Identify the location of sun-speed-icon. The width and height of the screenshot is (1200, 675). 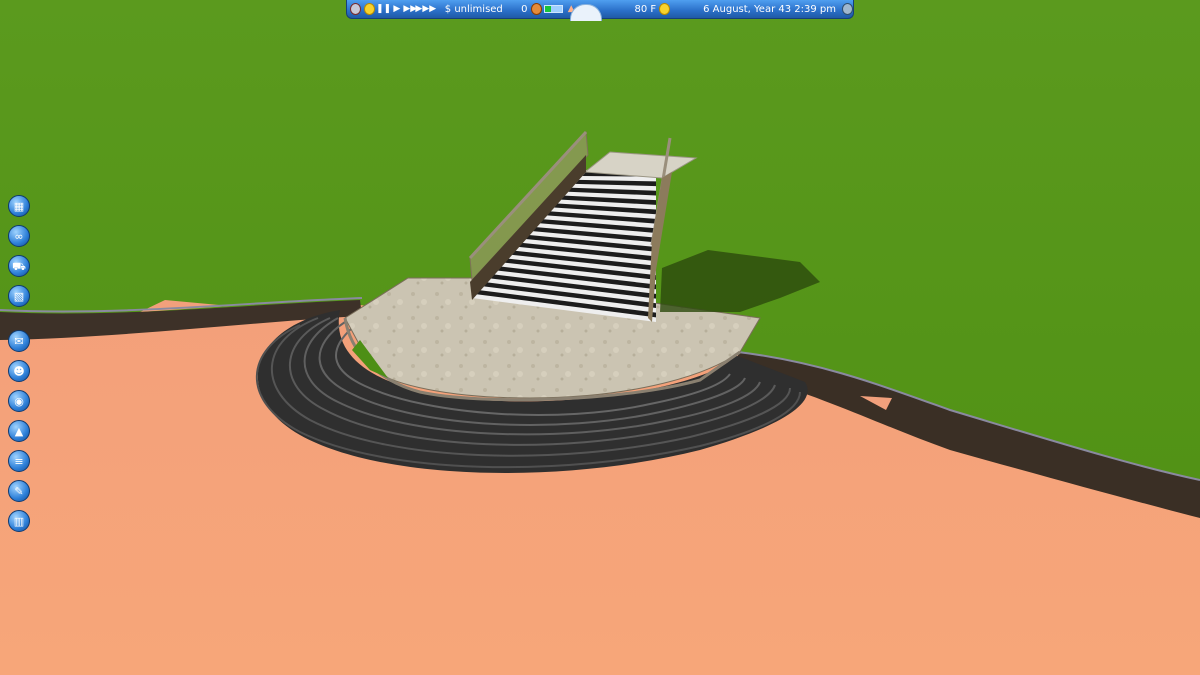
(369, 9).